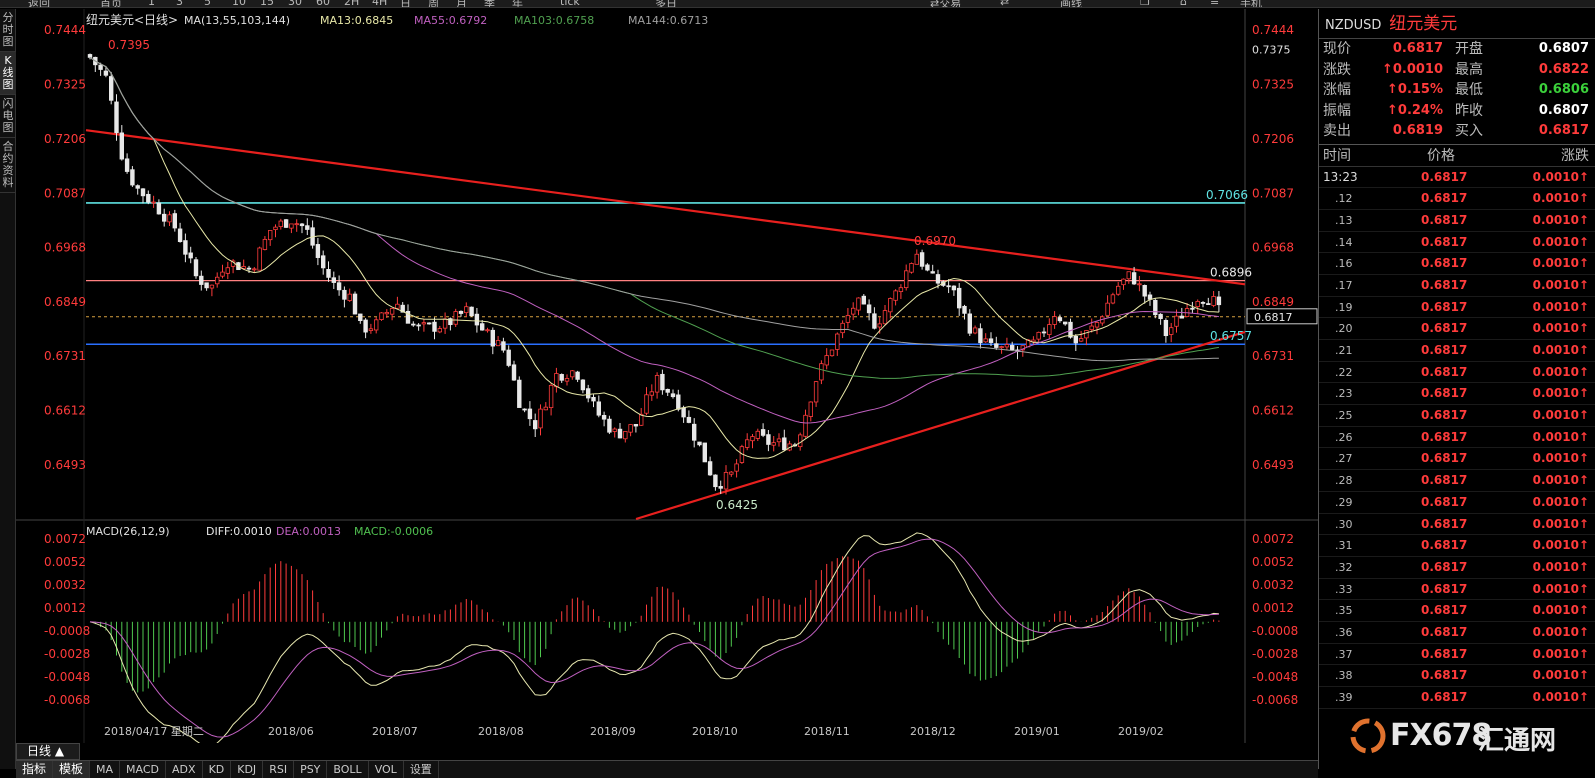  Describe the element at coordinates (48, 751) in the screenshot. I see `period-selector-button: 日线 ▲` at that location.